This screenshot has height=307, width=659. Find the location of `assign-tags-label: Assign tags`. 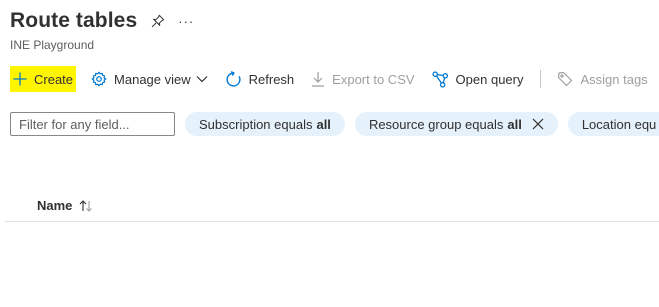

assign-tags-label: Assign tags is located at coordinates (614, 79).